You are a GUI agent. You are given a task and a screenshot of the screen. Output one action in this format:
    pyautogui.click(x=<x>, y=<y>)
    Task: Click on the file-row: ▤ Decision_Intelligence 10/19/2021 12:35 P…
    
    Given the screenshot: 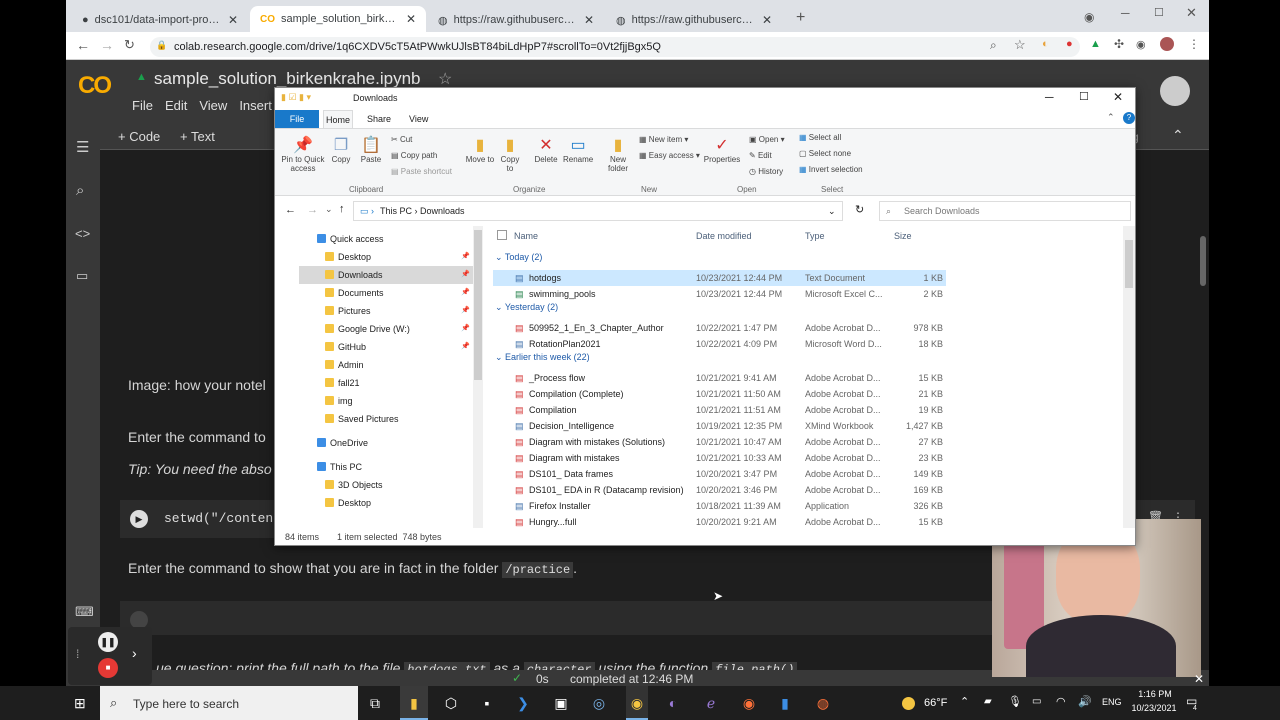 What is the action you would take?
    pyautogui.click(x=719, y=426)
    